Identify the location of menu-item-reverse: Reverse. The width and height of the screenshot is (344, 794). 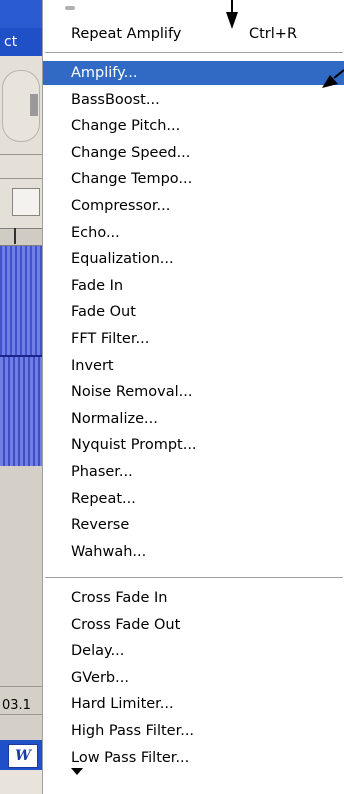
(193, 525).